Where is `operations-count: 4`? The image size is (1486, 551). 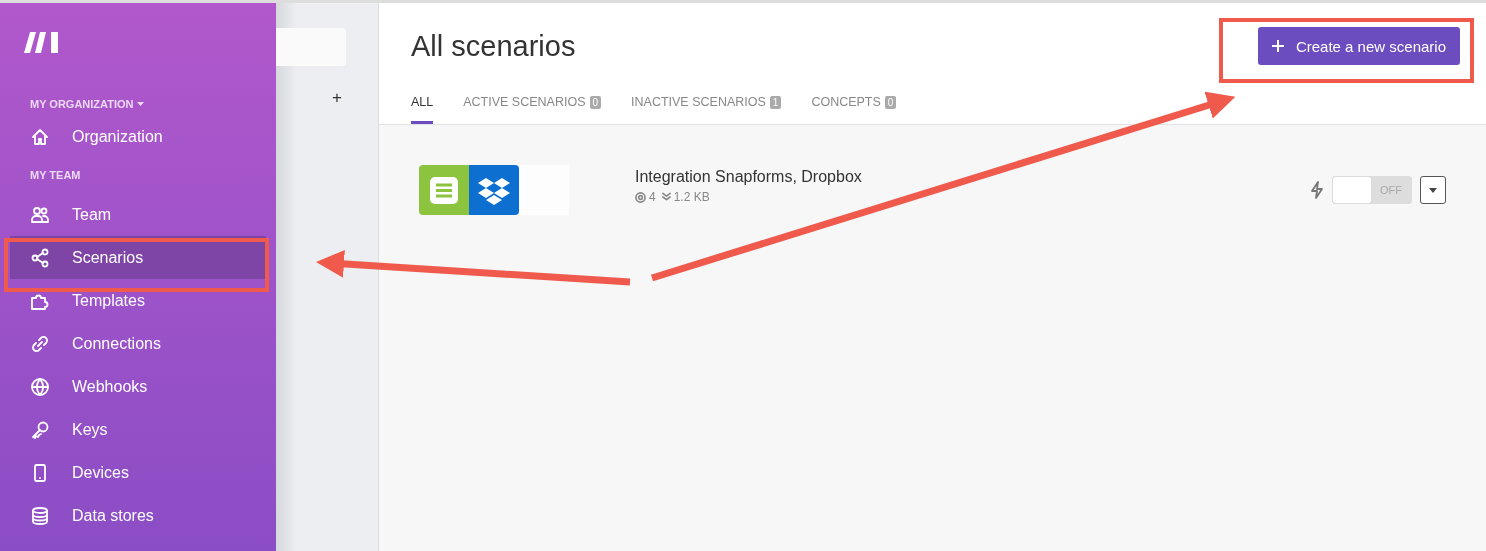
operations-count: 4 is located at coordinates (652, 197).